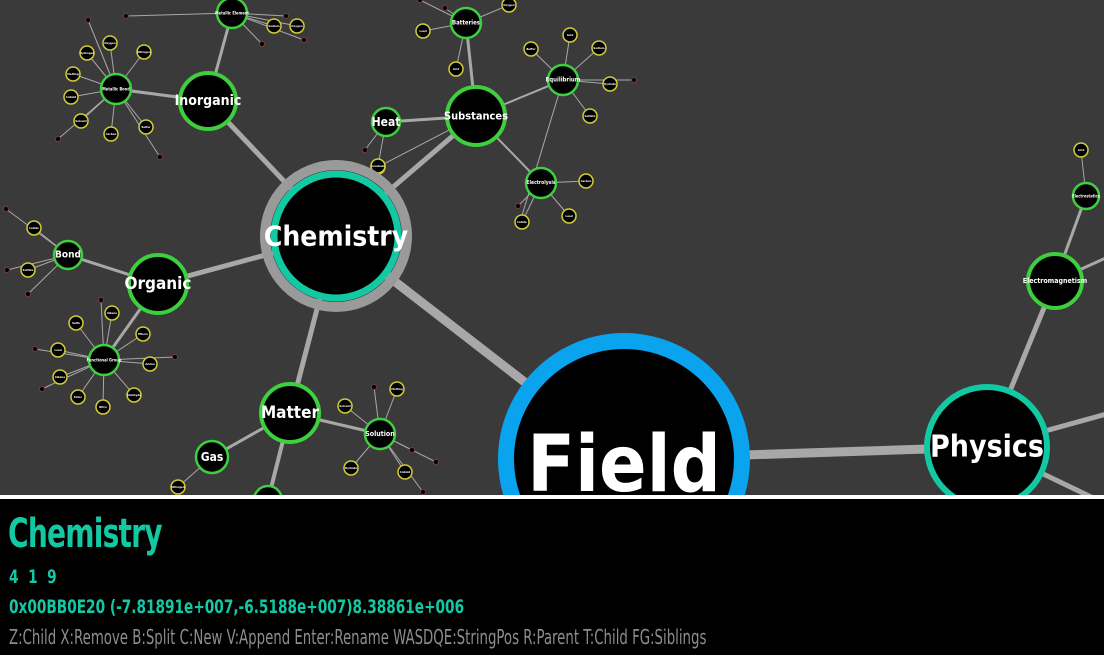 This screenshot has height=655, width=1104. I want to click on node-electrostat: Electrostatics, so click(1086, 196).